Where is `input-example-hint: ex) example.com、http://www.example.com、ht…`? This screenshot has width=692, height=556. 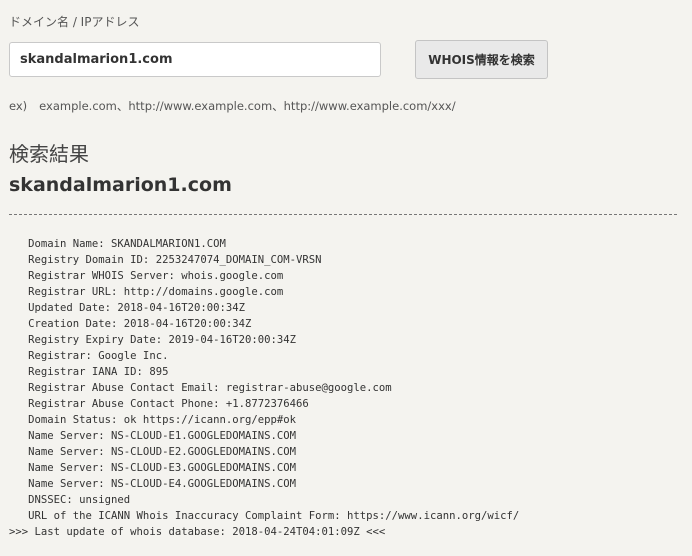
input-example-hint: ex) example.com、http://www.example.com、ht… is located at coordinates (232, 106).